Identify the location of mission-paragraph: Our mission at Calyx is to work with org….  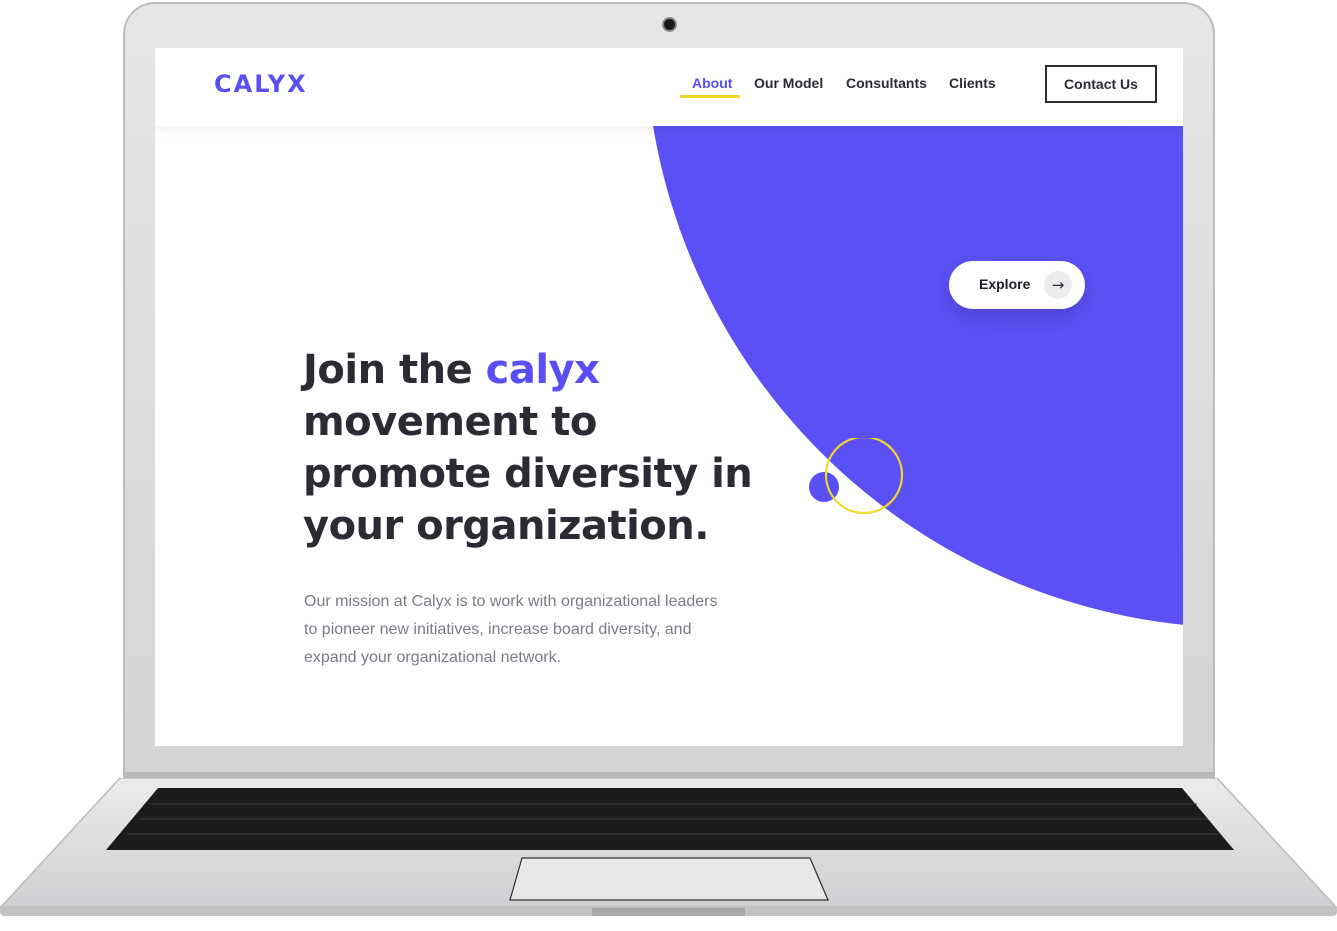
(511, 629).